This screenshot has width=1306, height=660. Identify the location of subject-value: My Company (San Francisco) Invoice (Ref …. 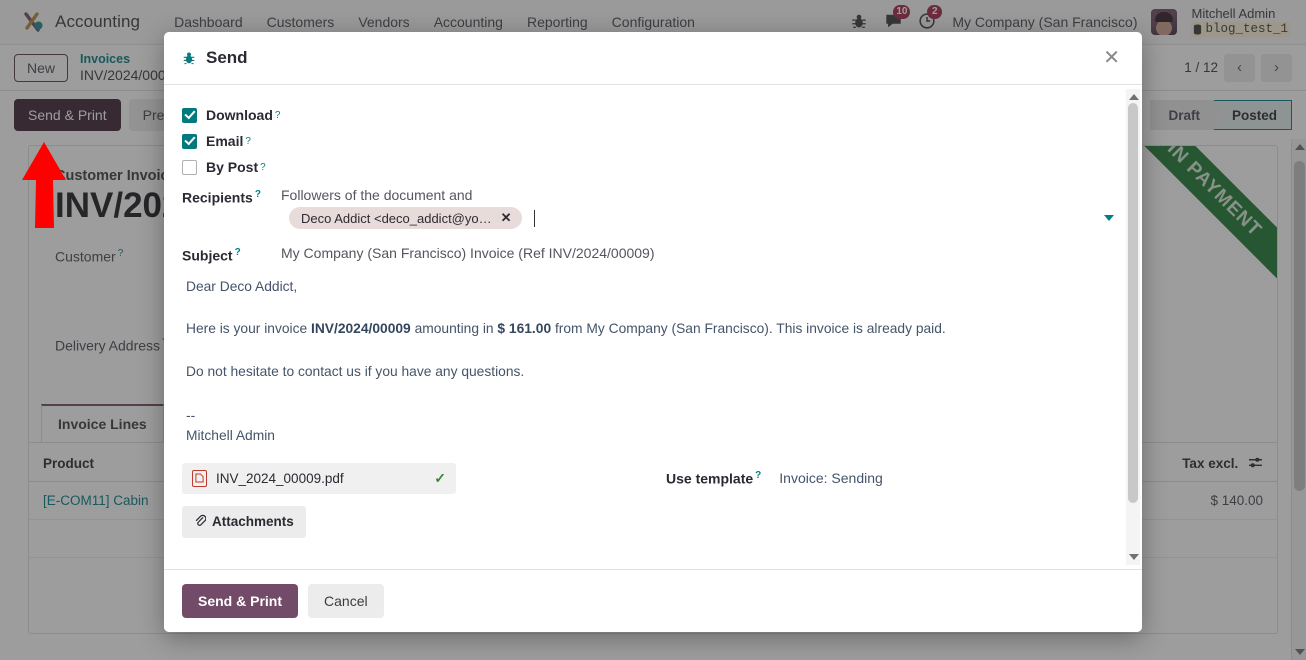
(468, 253).